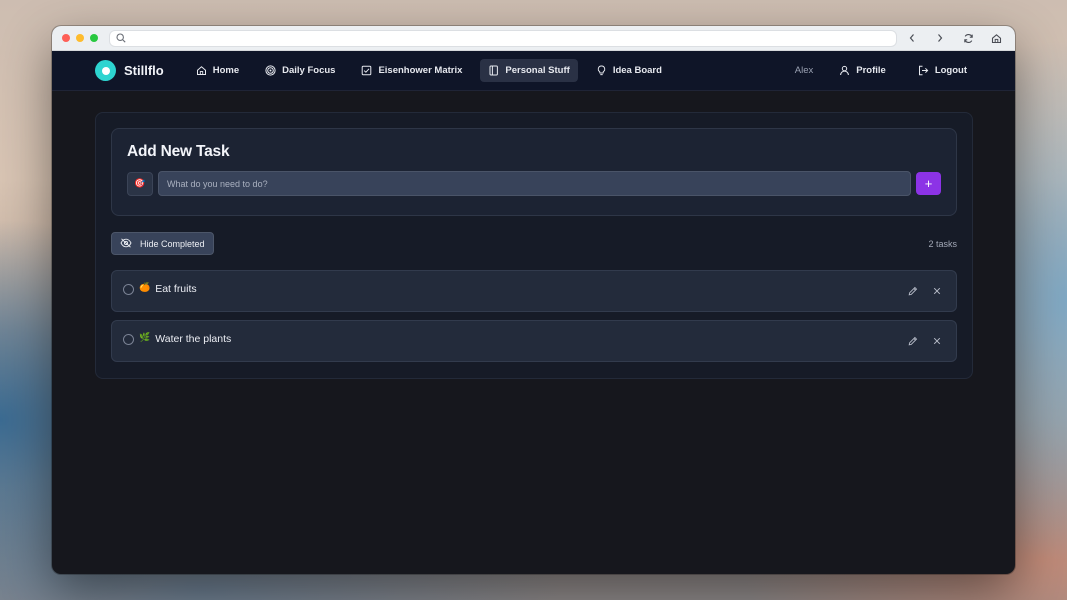 The width and height of the screenshot is (1067, 600). Describe the element at coordinates (366, 70) in the screenshot. I see `checkbox-icon` at that location.